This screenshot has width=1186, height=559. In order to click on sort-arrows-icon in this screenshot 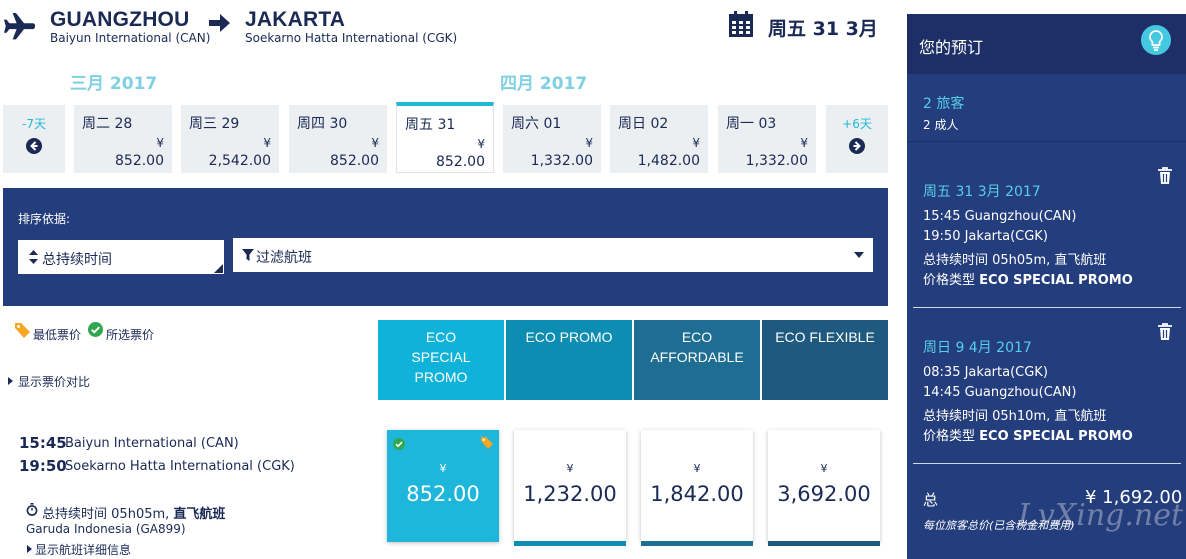, I will do `click(33, 257)`.